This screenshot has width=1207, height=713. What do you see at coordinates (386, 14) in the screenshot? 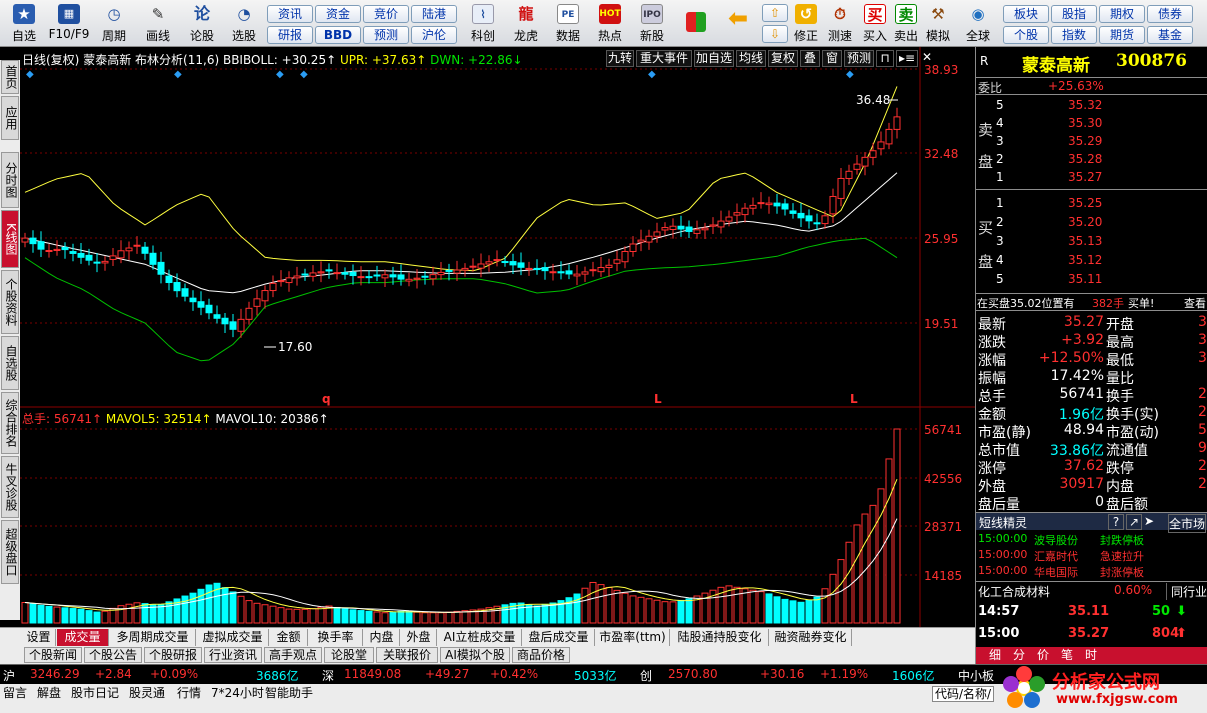
I see `auction-button: 竞价` at bounding box center [386, 14].